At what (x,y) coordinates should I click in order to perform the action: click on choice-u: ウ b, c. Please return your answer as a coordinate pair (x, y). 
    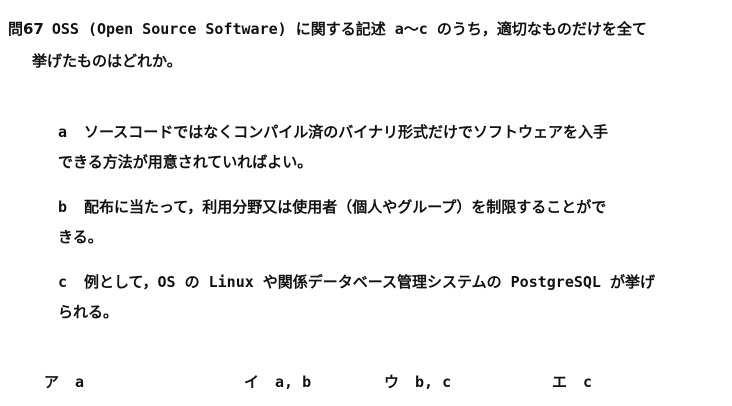
    Looking at the image, I should click on (417, 381).